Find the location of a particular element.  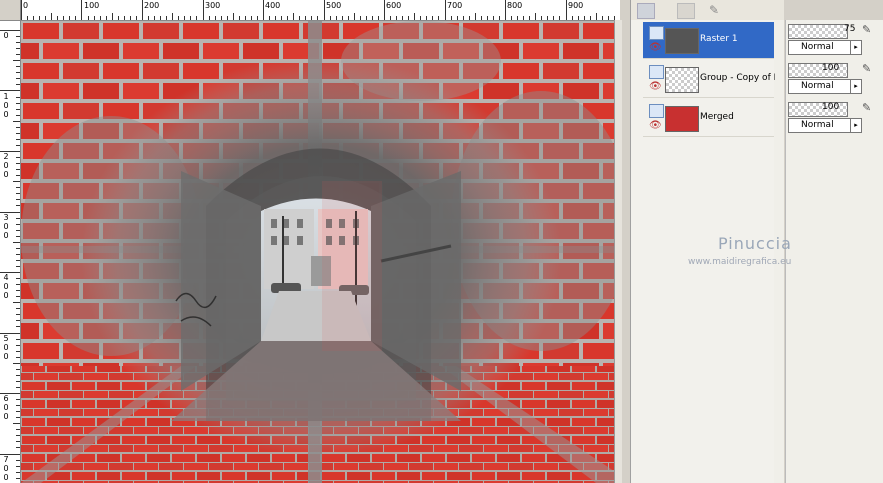

layer-props-group-copy: 100 ✎ Normal ▸ is located at coordinates (834, 79).